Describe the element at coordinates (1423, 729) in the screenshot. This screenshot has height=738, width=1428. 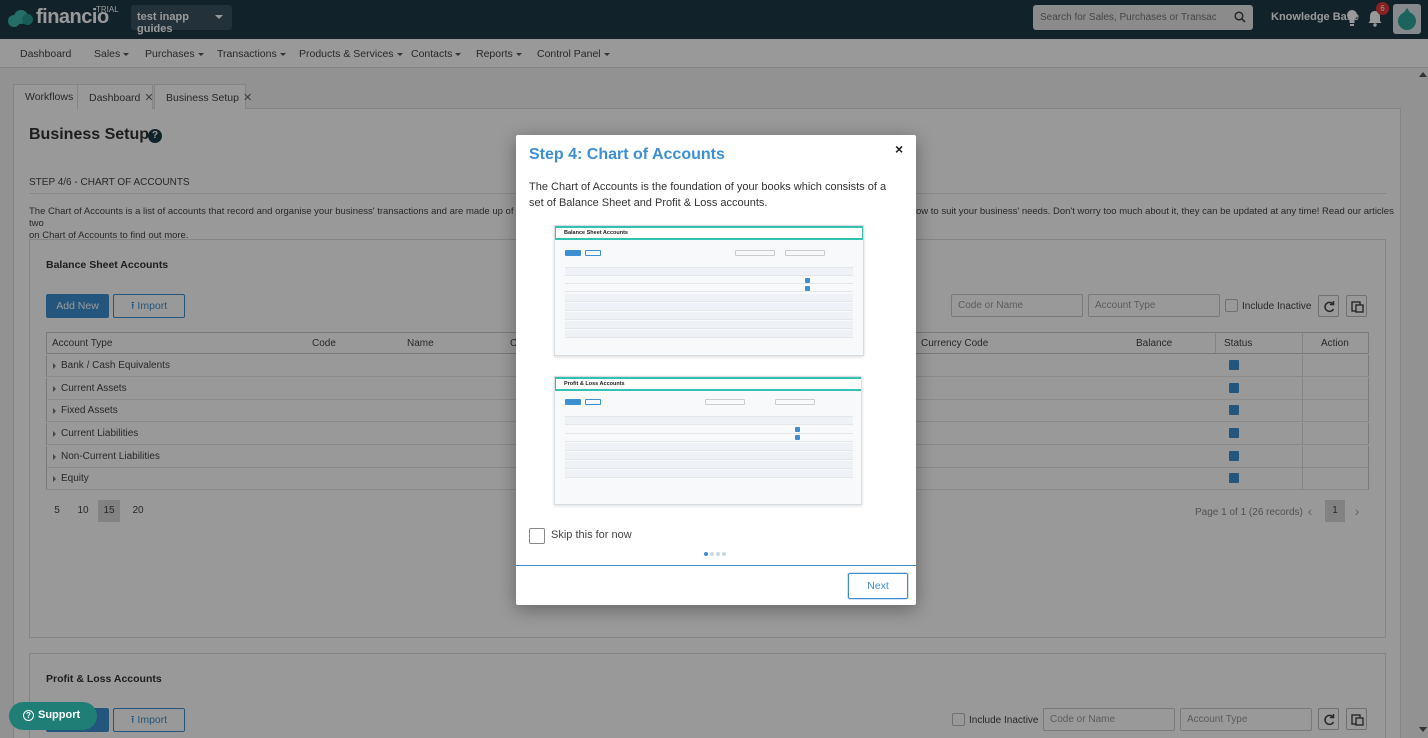
I see `scroll-down-icon` at that location.